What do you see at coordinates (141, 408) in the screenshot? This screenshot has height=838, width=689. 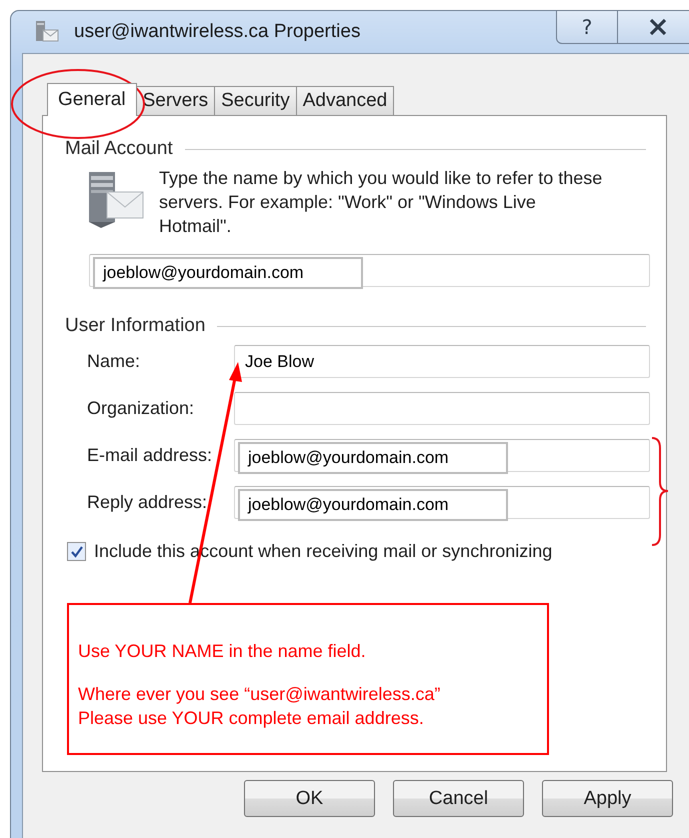 I see `field-label: Organization:` at bounding box center [141, 408].